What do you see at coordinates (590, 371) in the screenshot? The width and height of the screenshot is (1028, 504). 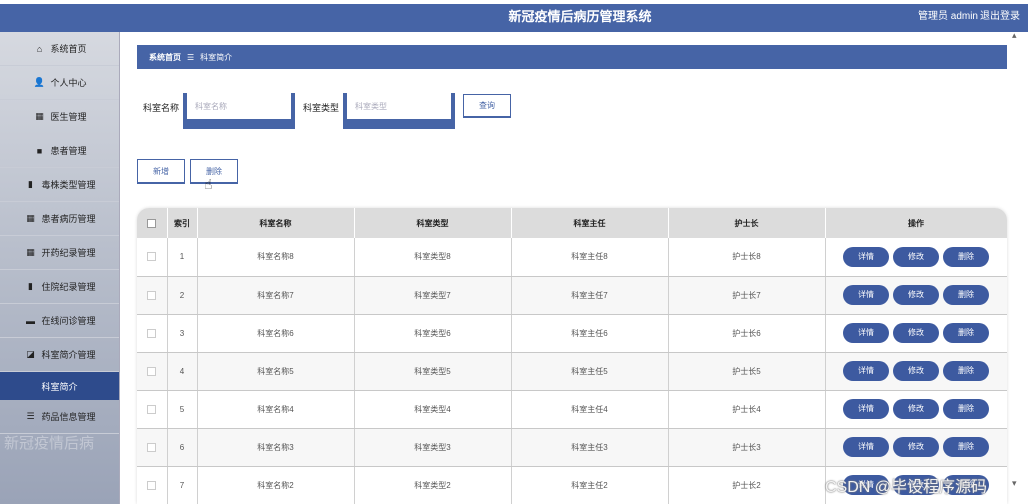 I see `cell-director: 科室主任5` at bounding box center [590, 371].